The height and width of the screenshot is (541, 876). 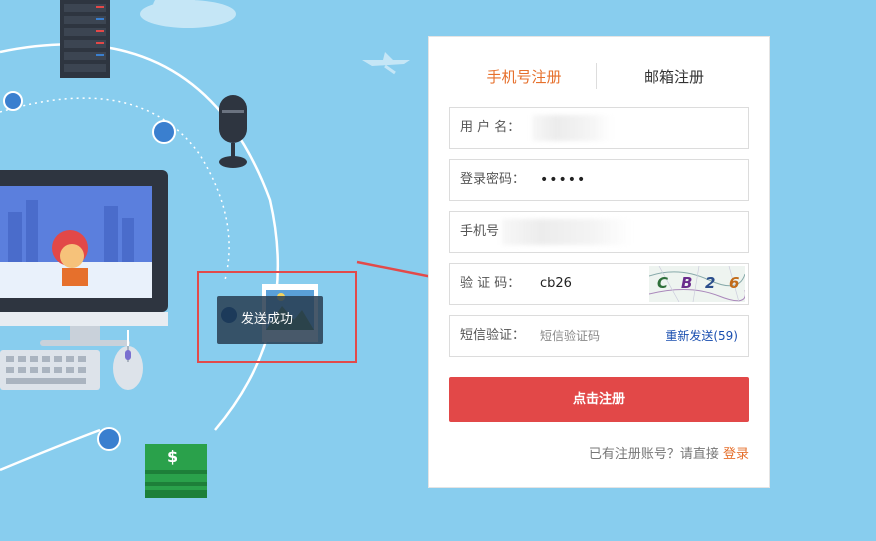 I want to click on login-link: 登录, so click(x=736, y=454).